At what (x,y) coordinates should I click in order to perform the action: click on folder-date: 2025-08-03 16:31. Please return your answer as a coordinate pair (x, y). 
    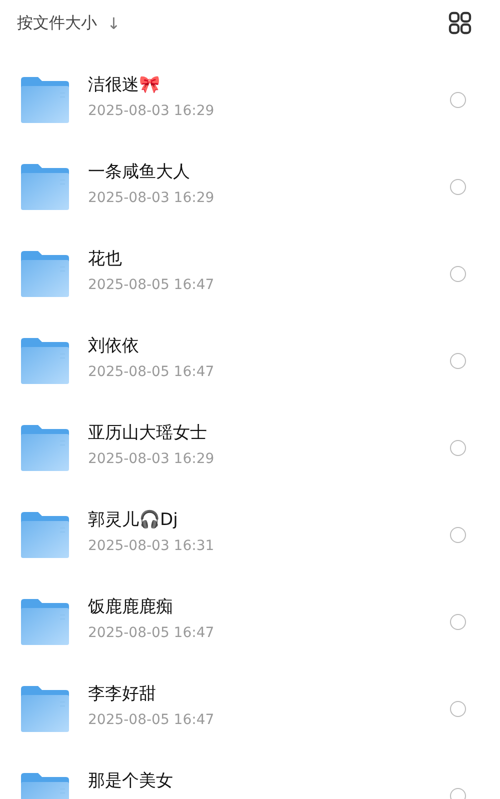
    Looking at the image, I should click on (152, 546).